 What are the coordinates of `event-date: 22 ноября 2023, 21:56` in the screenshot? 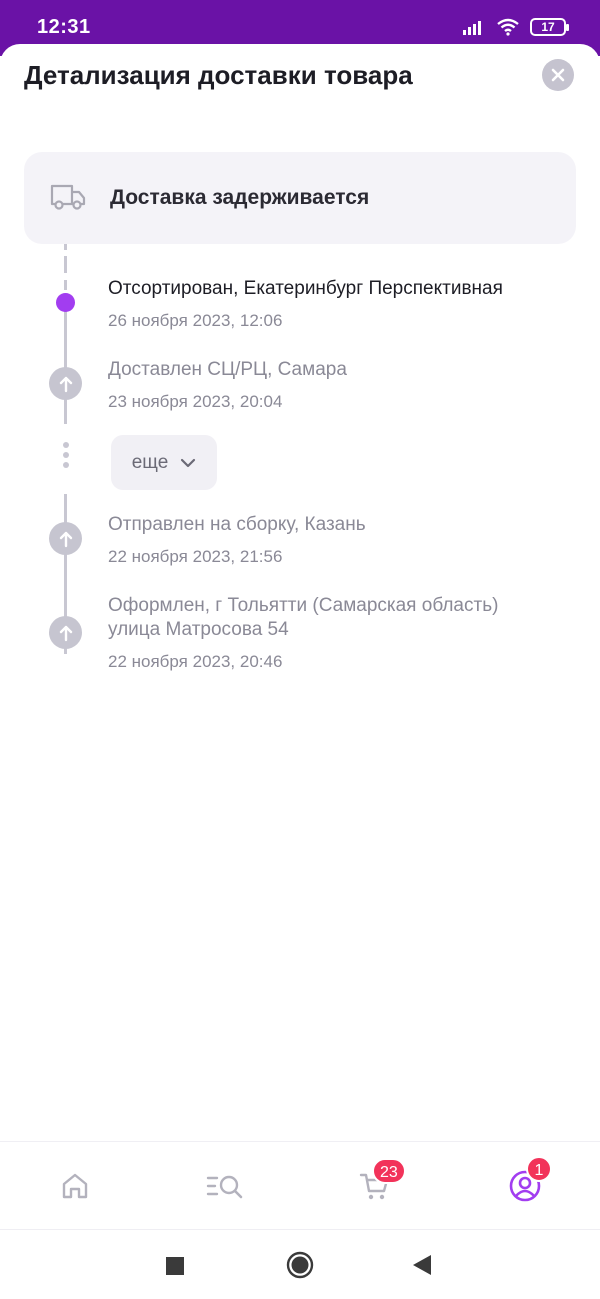 It's located at (195, 556).